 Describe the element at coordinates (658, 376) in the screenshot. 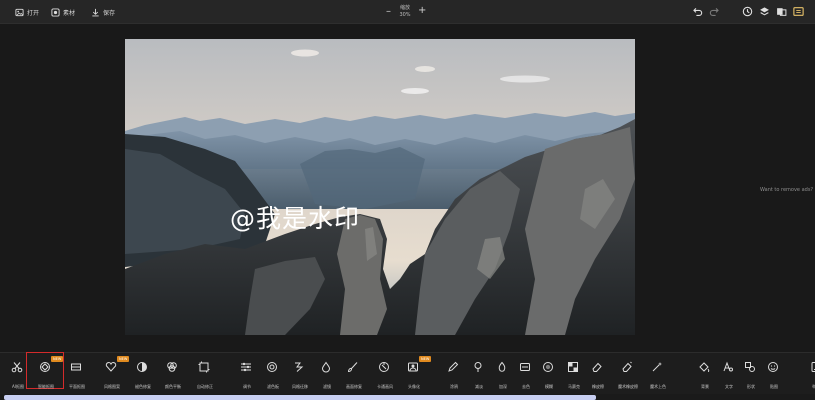

I see `tool-button-22: 魔术上色` at that location.